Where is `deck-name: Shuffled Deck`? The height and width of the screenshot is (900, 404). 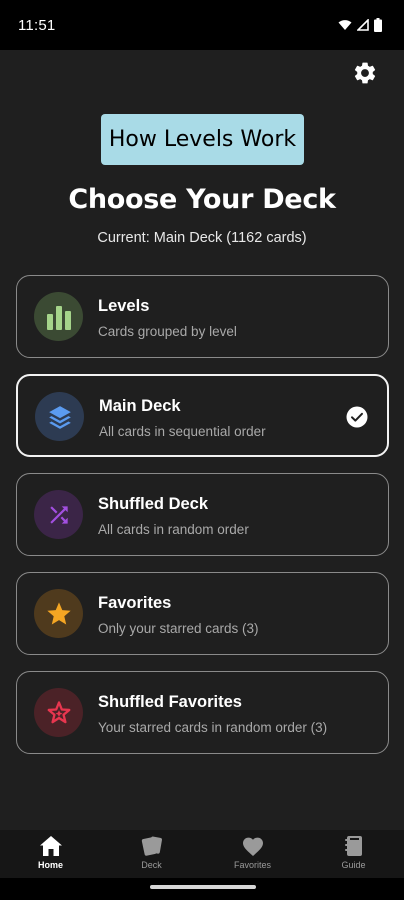
deck-name: Shuffled Deck is located at coordinates (153, 504).